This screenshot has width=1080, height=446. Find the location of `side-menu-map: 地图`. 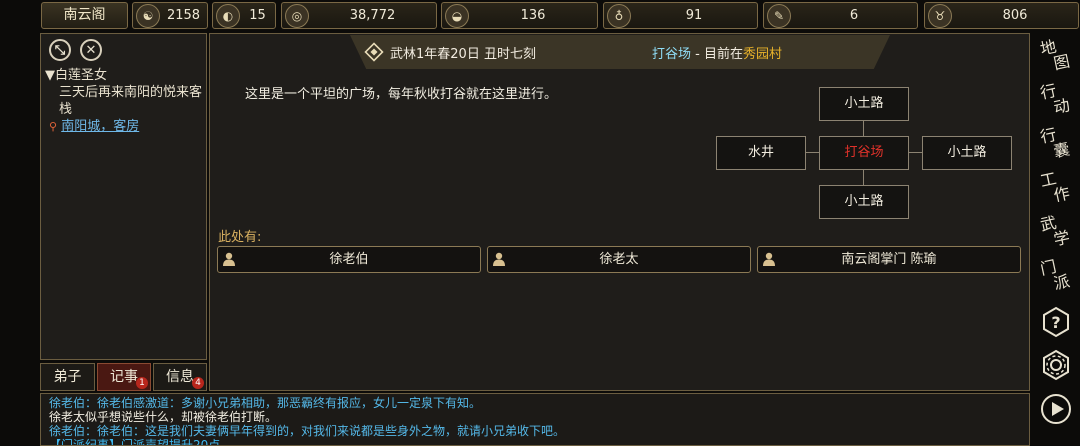

side-menu-map: 地图 is located at coordinates (1055, 55).